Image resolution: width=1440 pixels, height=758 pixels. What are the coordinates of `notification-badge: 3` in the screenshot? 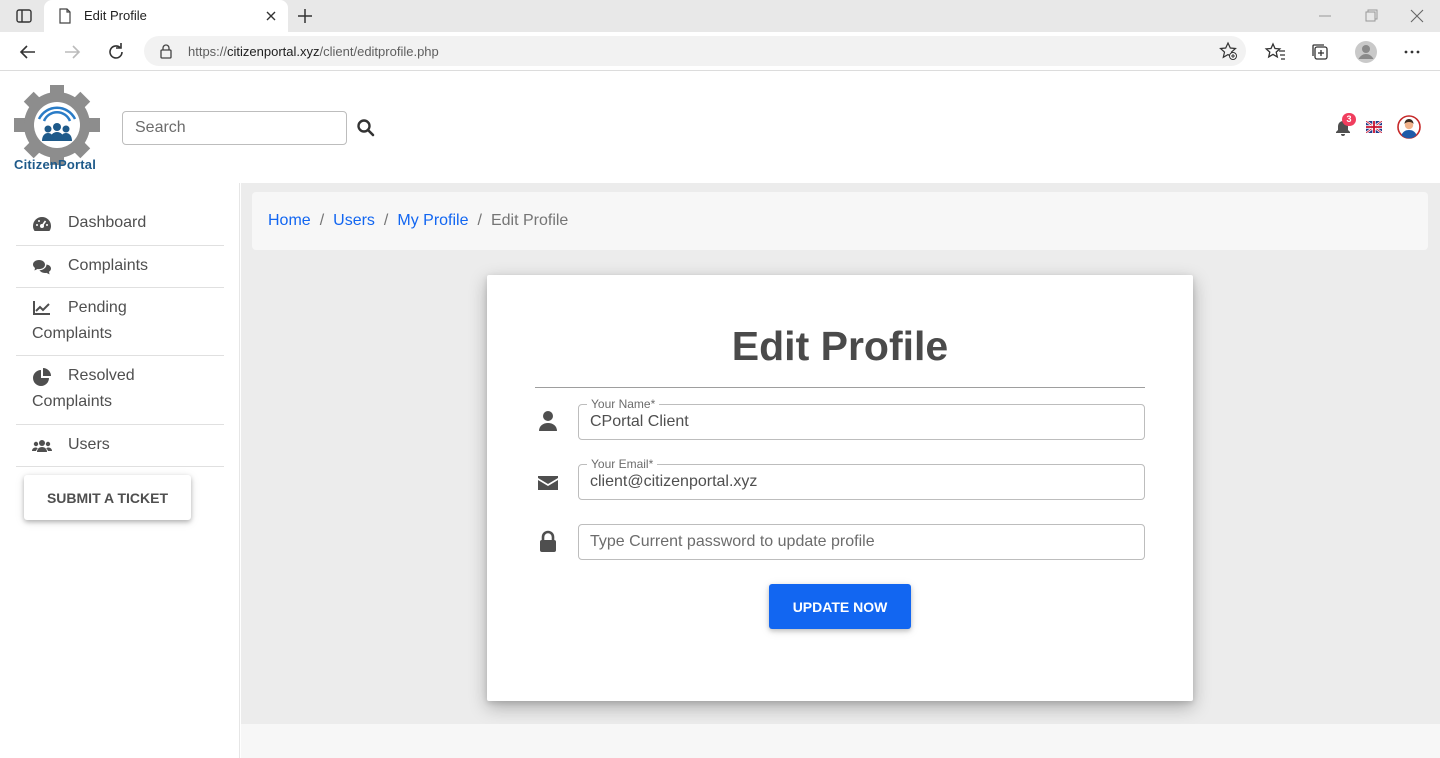 It's located at (1349, 119).